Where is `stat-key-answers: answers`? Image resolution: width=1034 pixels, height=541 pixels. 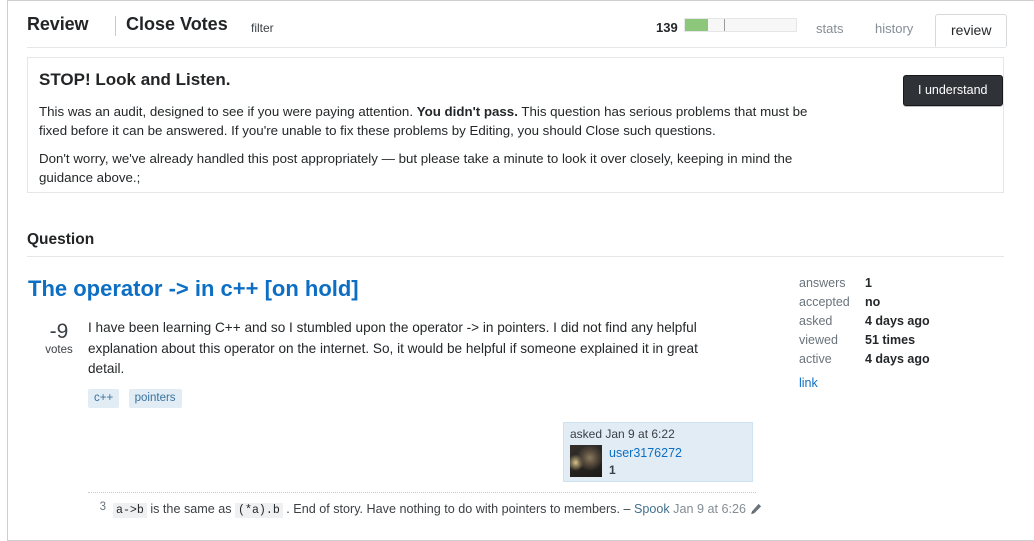
stat-key-answers: answers is located at coordinates (822, 283).